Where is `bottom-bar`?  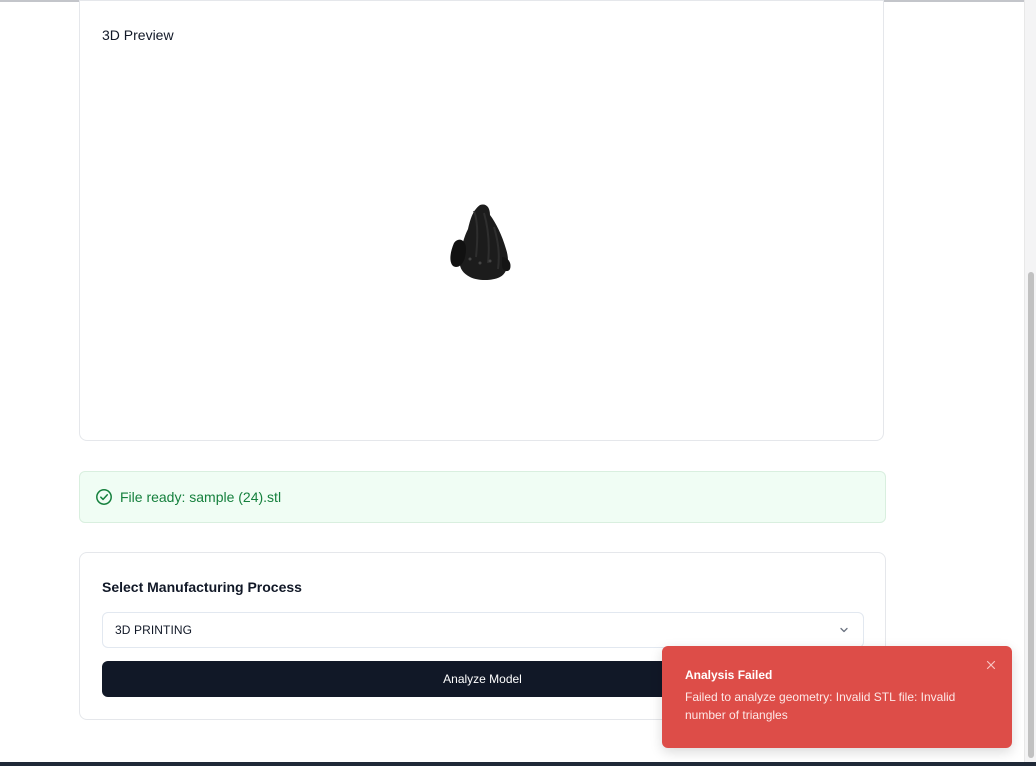 bottom-bar is located at coordinates (518, 764).